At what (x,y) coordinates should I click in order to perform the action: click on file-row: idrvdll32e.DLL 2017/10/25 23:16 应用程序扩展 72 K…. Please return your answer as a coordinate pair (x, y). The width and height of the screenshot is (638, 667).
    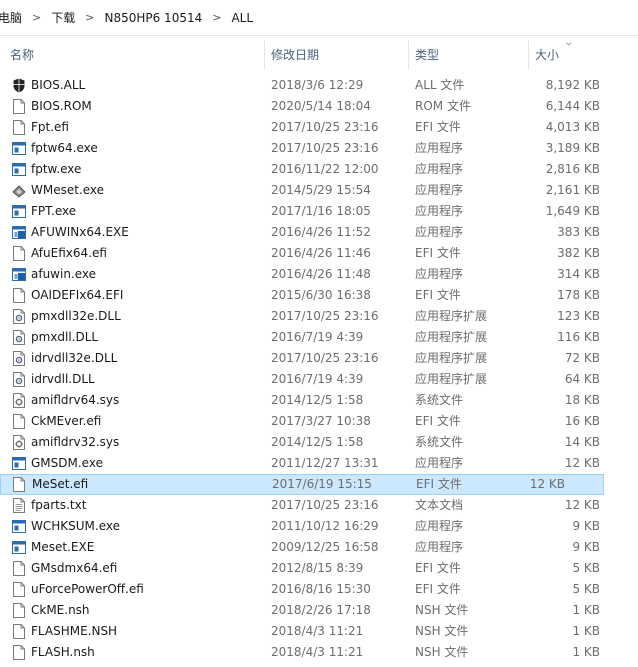
    Looking at the image, I should click on (319, 358).